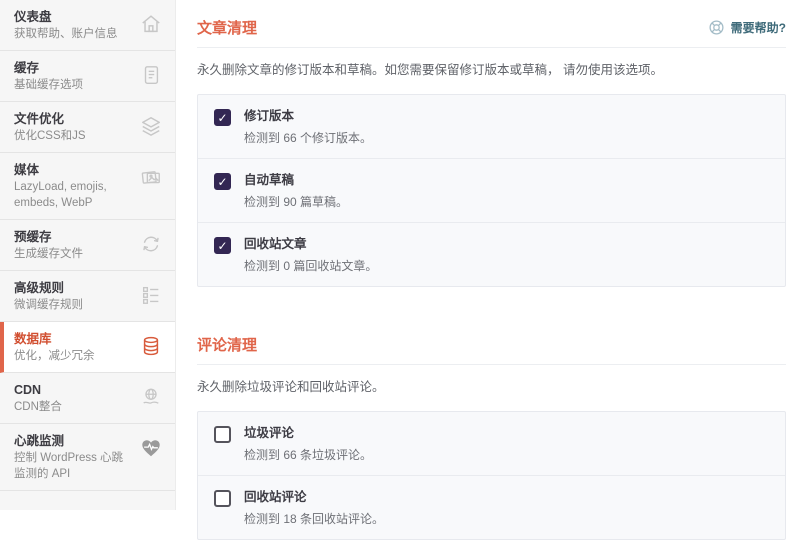 This screenshot has height=540, width=800. Describe the element at coordinates (87, 127) in the screenshot. I see `sidebar-item-file-optimization: 文件优化 优化CSS和JS` at that location.